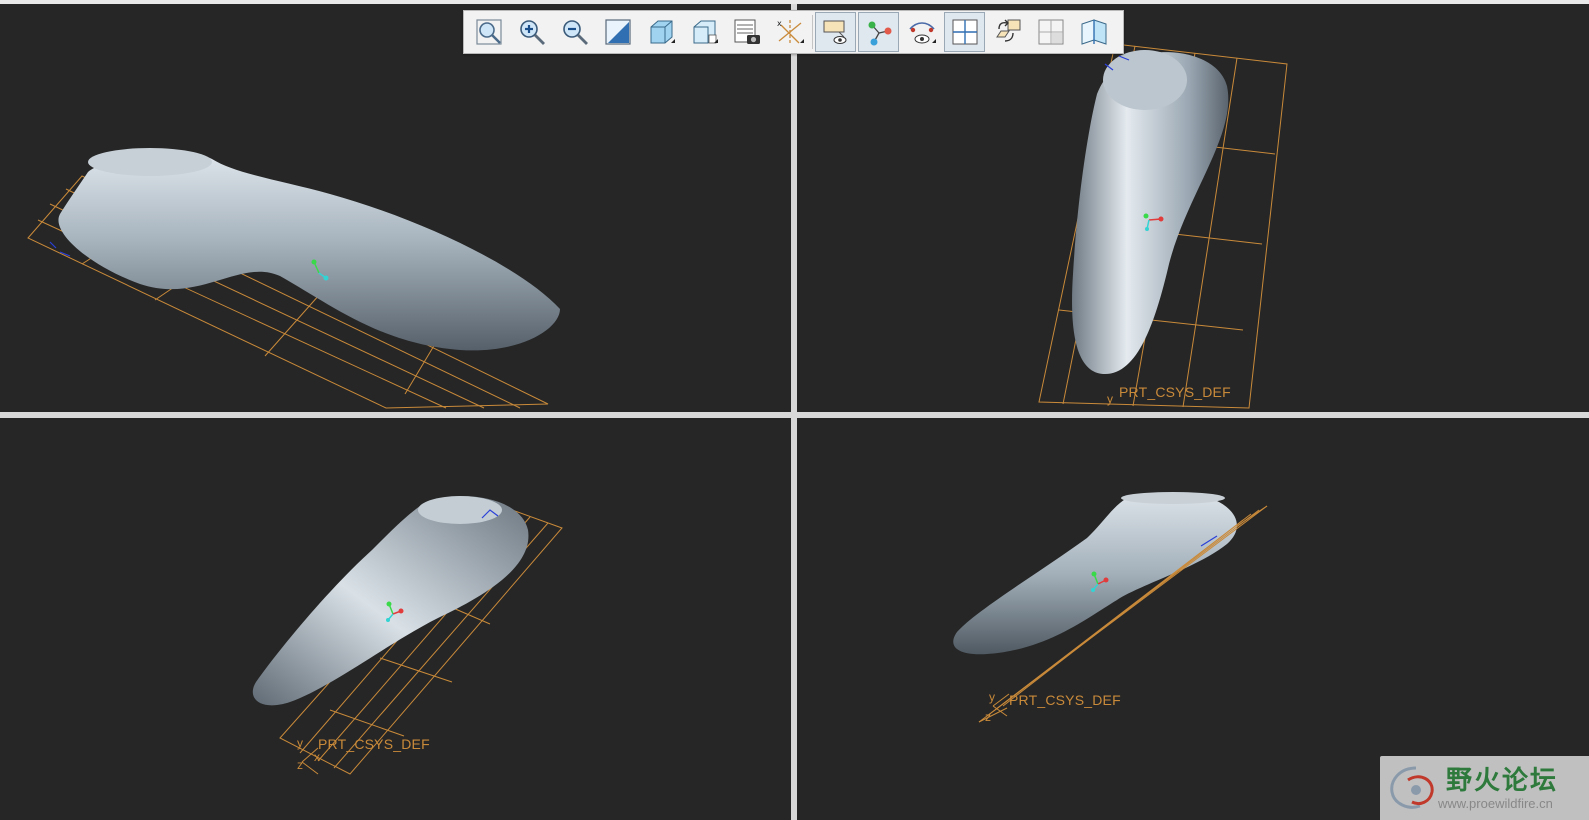 This screenshot has height=820, width=1589. What do you see at coordinates (1495, 803) in the screenshot?
I see `watermark-url: www.proewildfire.cn` at bounding box center [1495, 803].